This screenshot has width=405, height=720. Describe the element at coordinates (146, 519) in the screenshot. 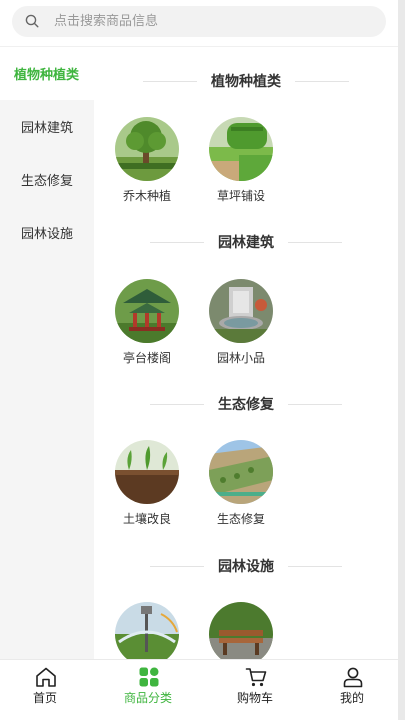

I see `product-label: 土壤改良` at that location.